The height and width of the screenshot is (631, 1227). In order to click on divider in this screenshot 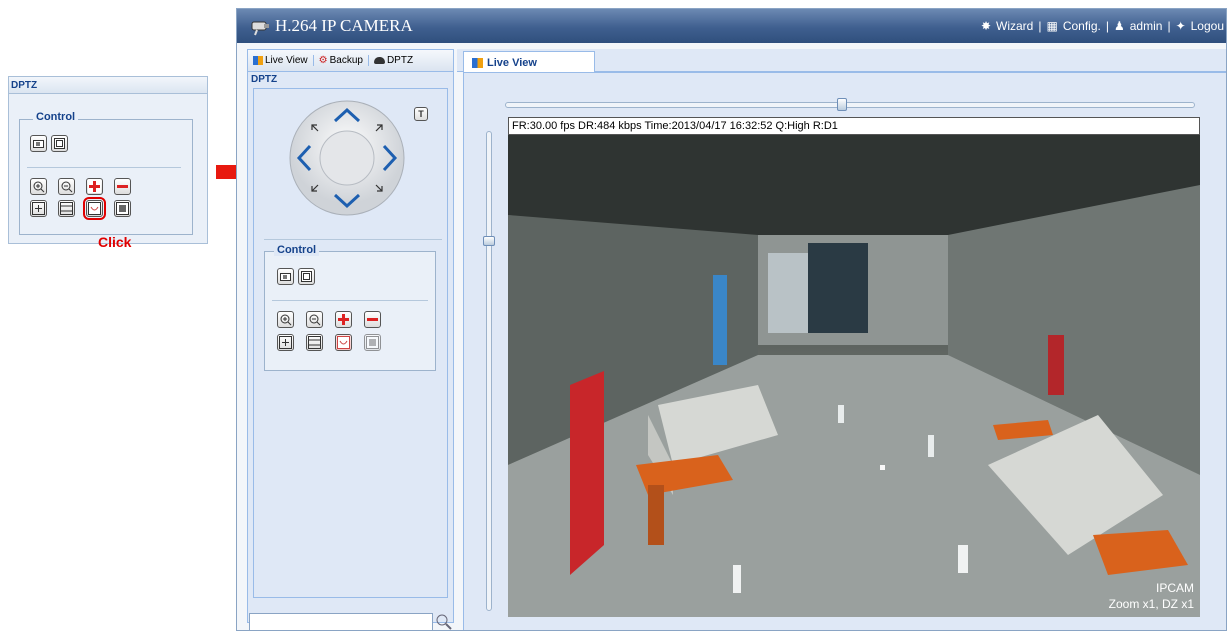, I will do `click(353, 239)`.